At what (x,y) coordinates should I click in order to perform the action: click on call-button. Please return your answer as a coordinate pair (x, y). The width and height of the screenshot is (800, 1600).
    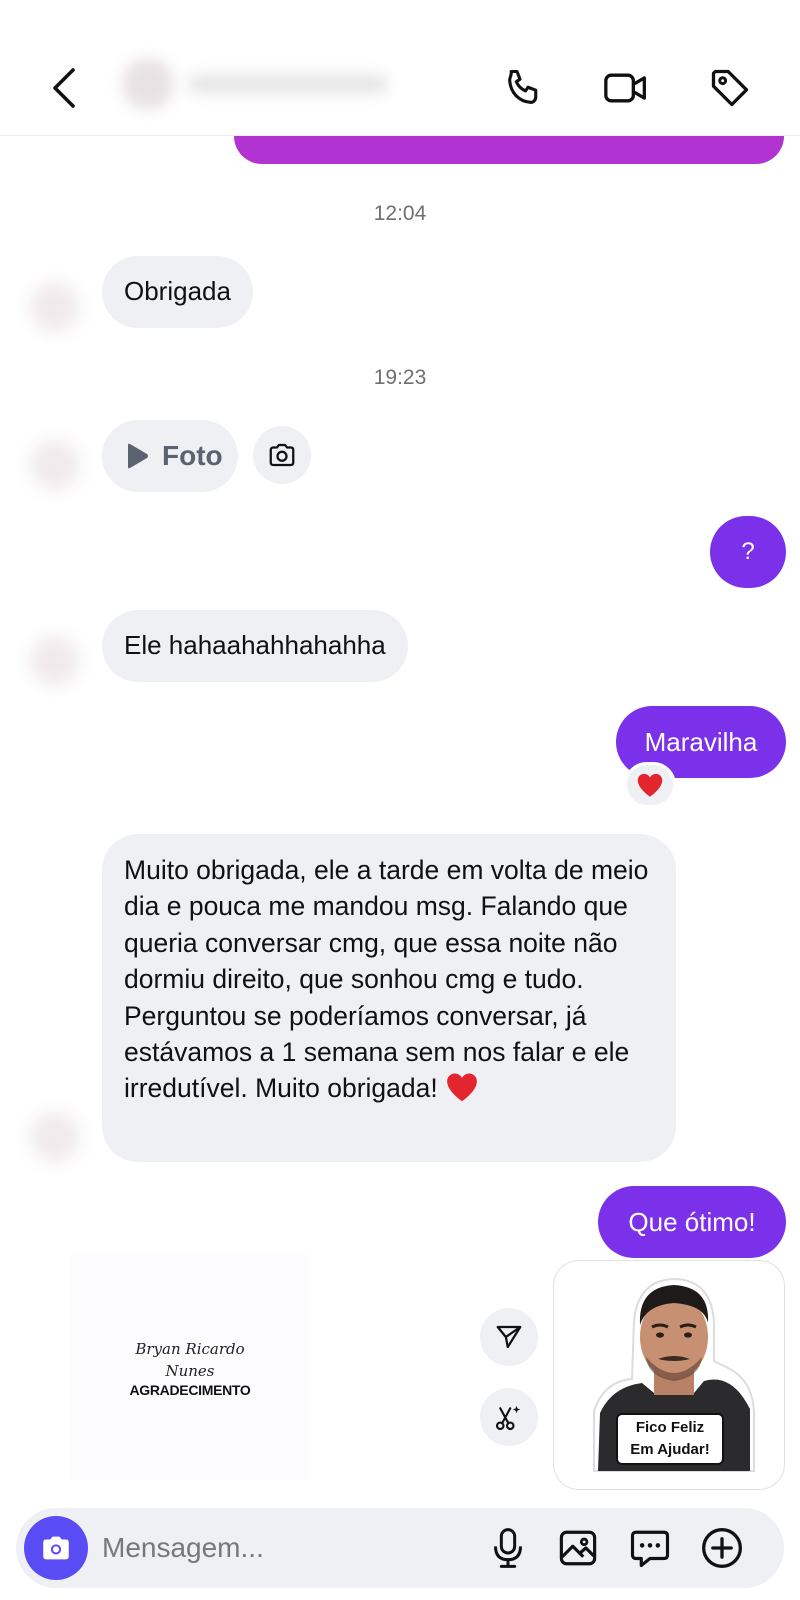
    Looking at the image, I should click on (524, 88).